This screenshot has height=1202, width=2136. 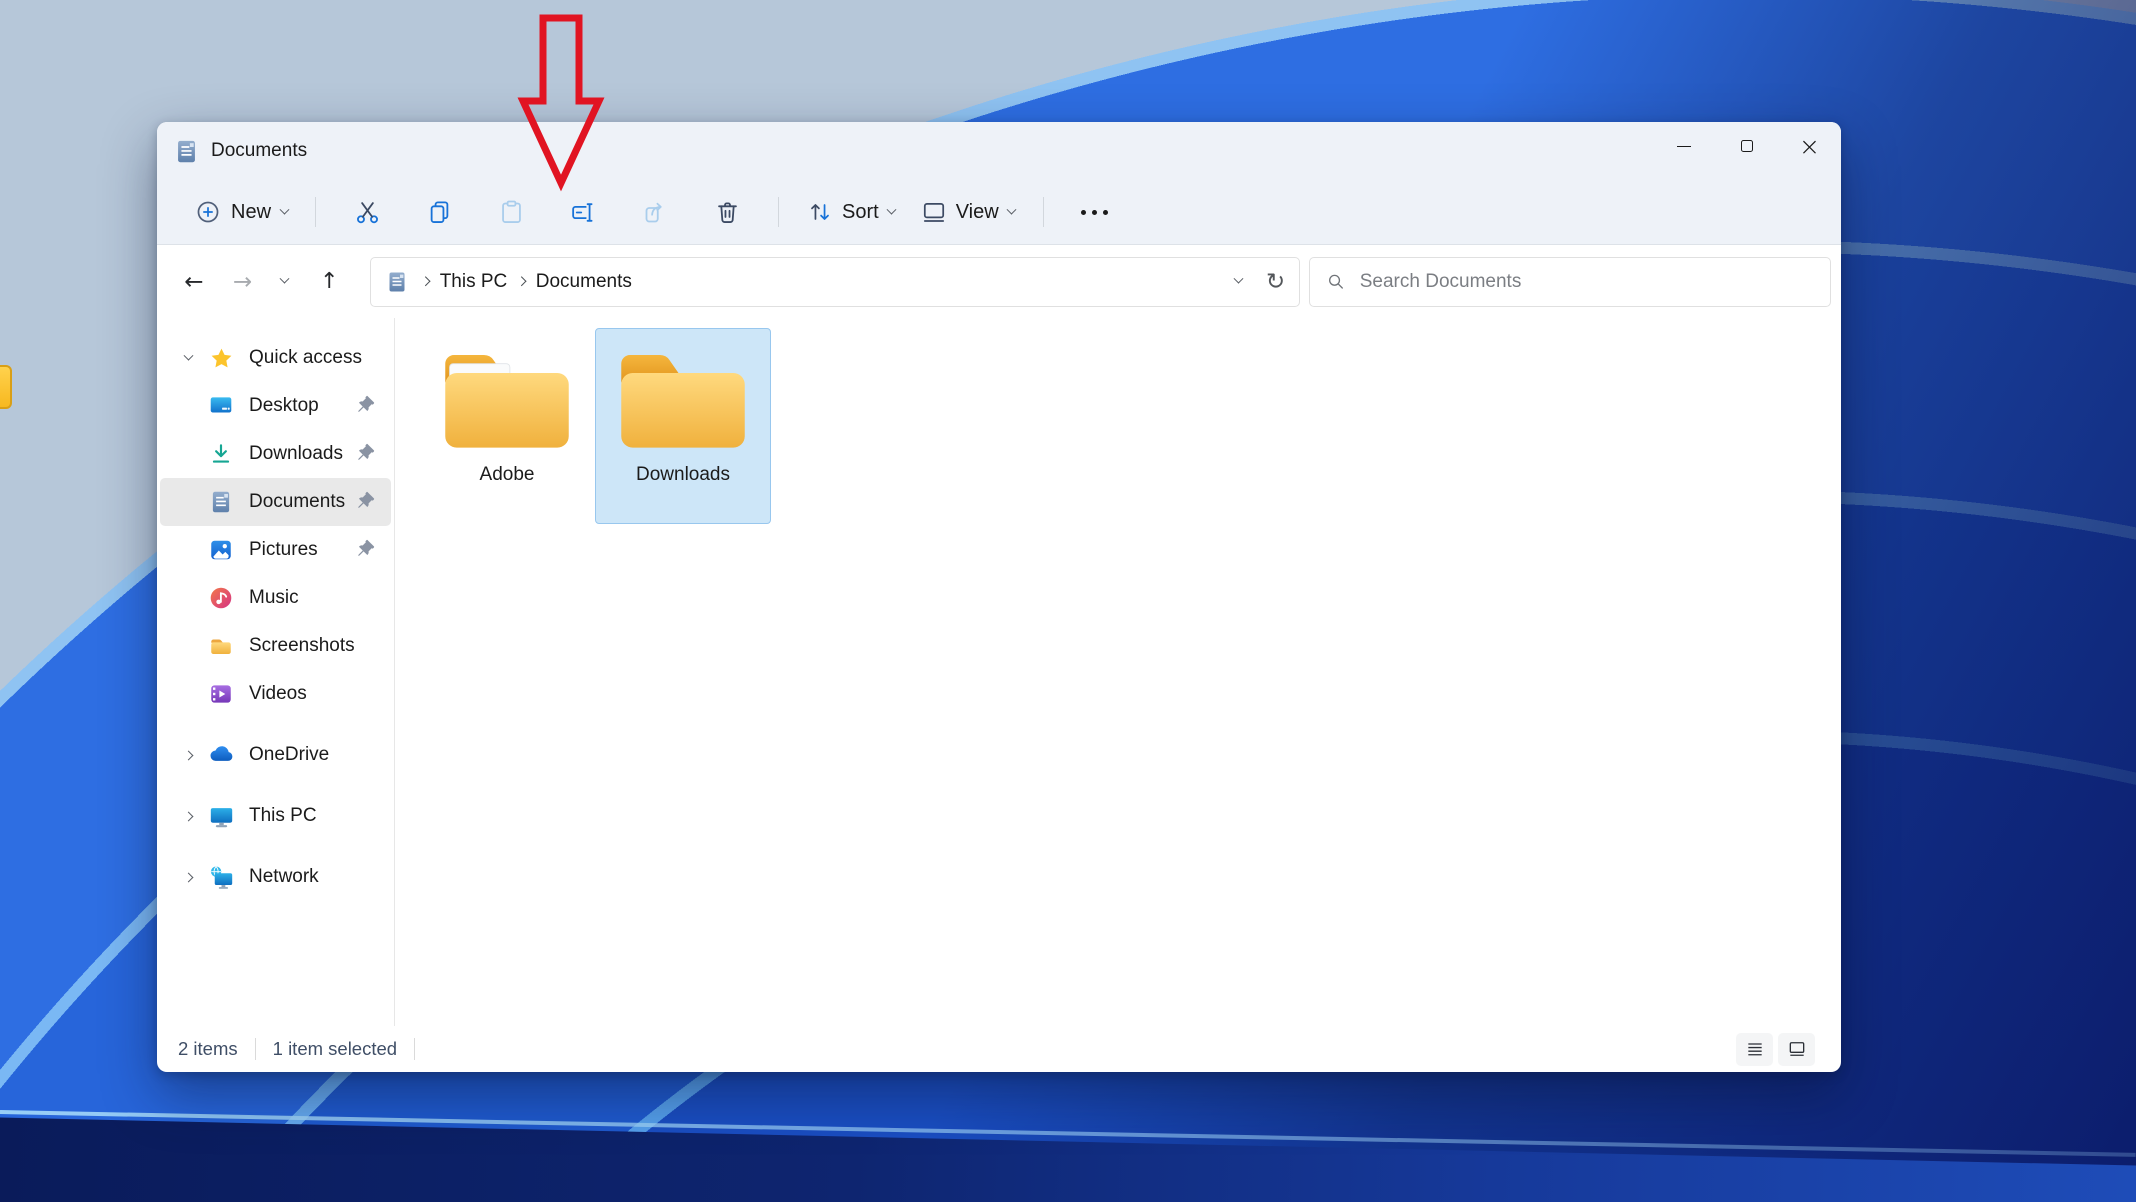 What do you see at coordinates (1754, 1049) in the screenshot?
I see `details-view-button` at bounding box center [1754, 1049].